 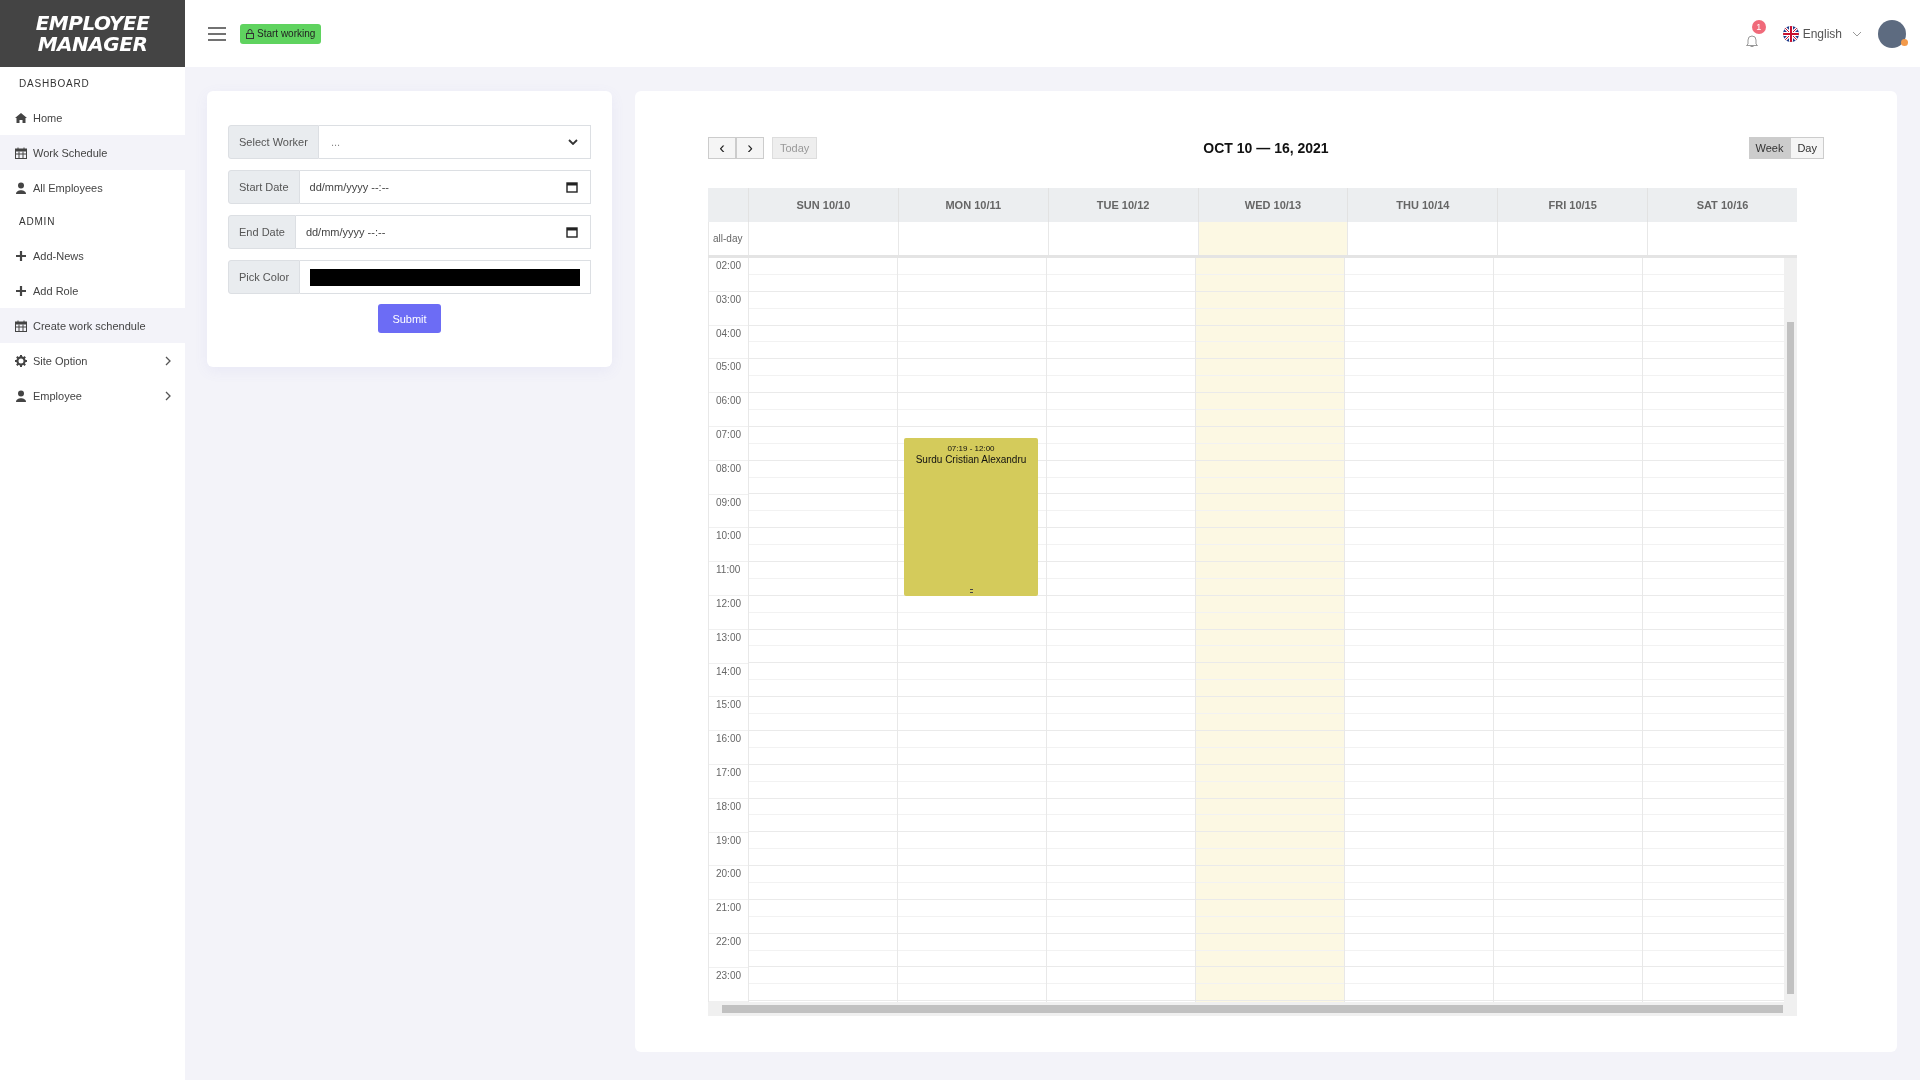 I want to click on time-label: 09:00, so click(x=729, y=502).